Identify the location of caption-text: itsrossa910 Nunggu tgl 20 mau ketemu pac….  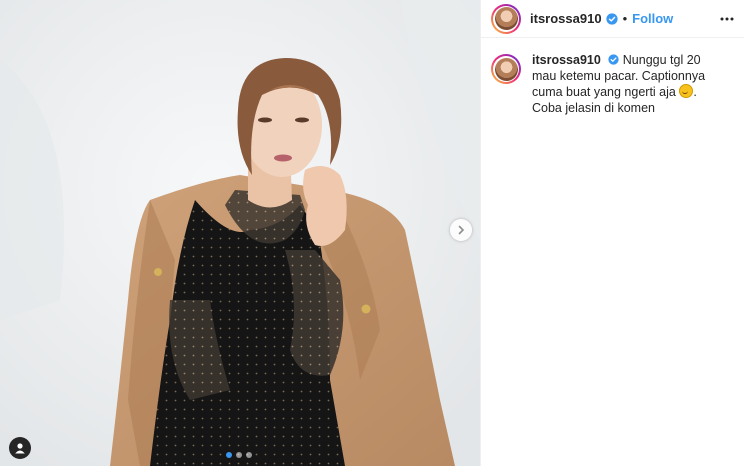
(629, 84).